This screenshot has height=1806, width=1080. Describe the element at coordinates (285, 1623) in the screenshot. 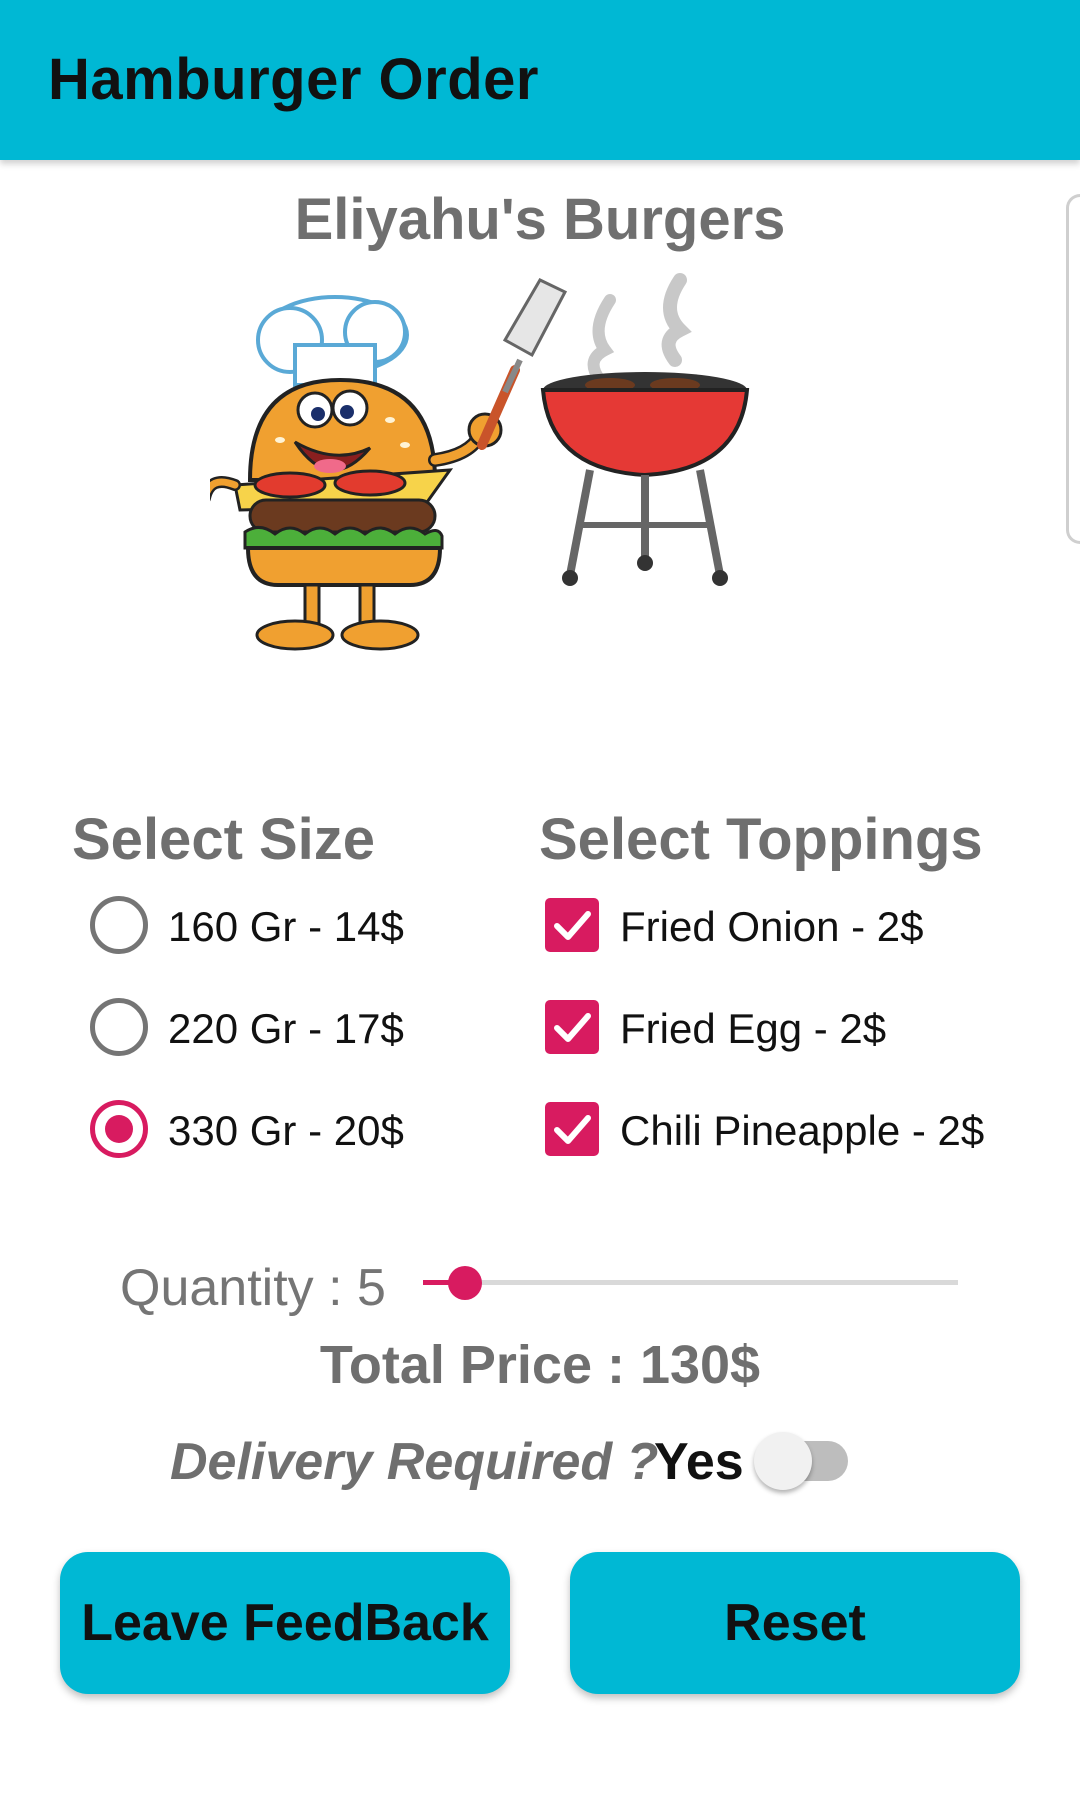

I see `leave-feedback-button: Leave FeedBack` at that location.